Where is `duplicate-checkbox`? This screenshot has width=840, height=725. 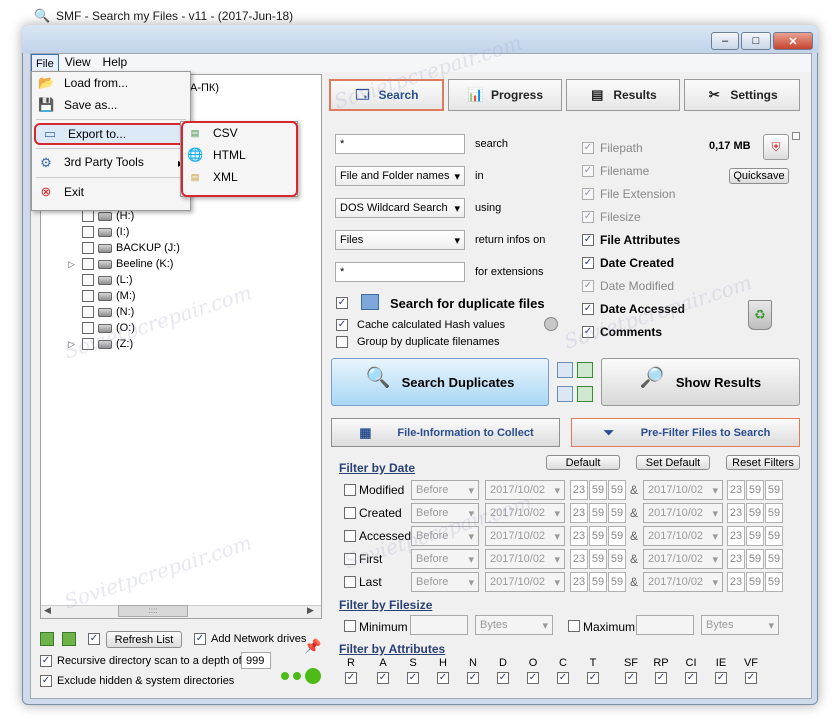
duplicate-checkbox is located at coordinates (342, 303).